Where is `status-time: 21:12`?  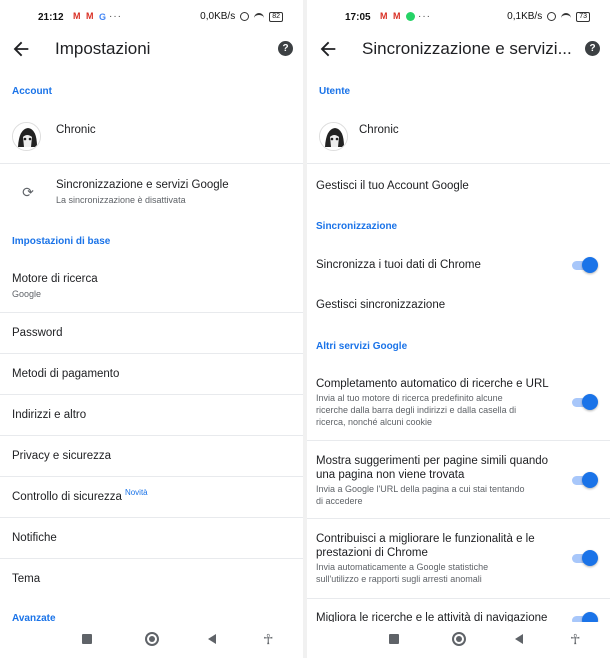 status-time: 21:12 is located at coordinates (51, 17).